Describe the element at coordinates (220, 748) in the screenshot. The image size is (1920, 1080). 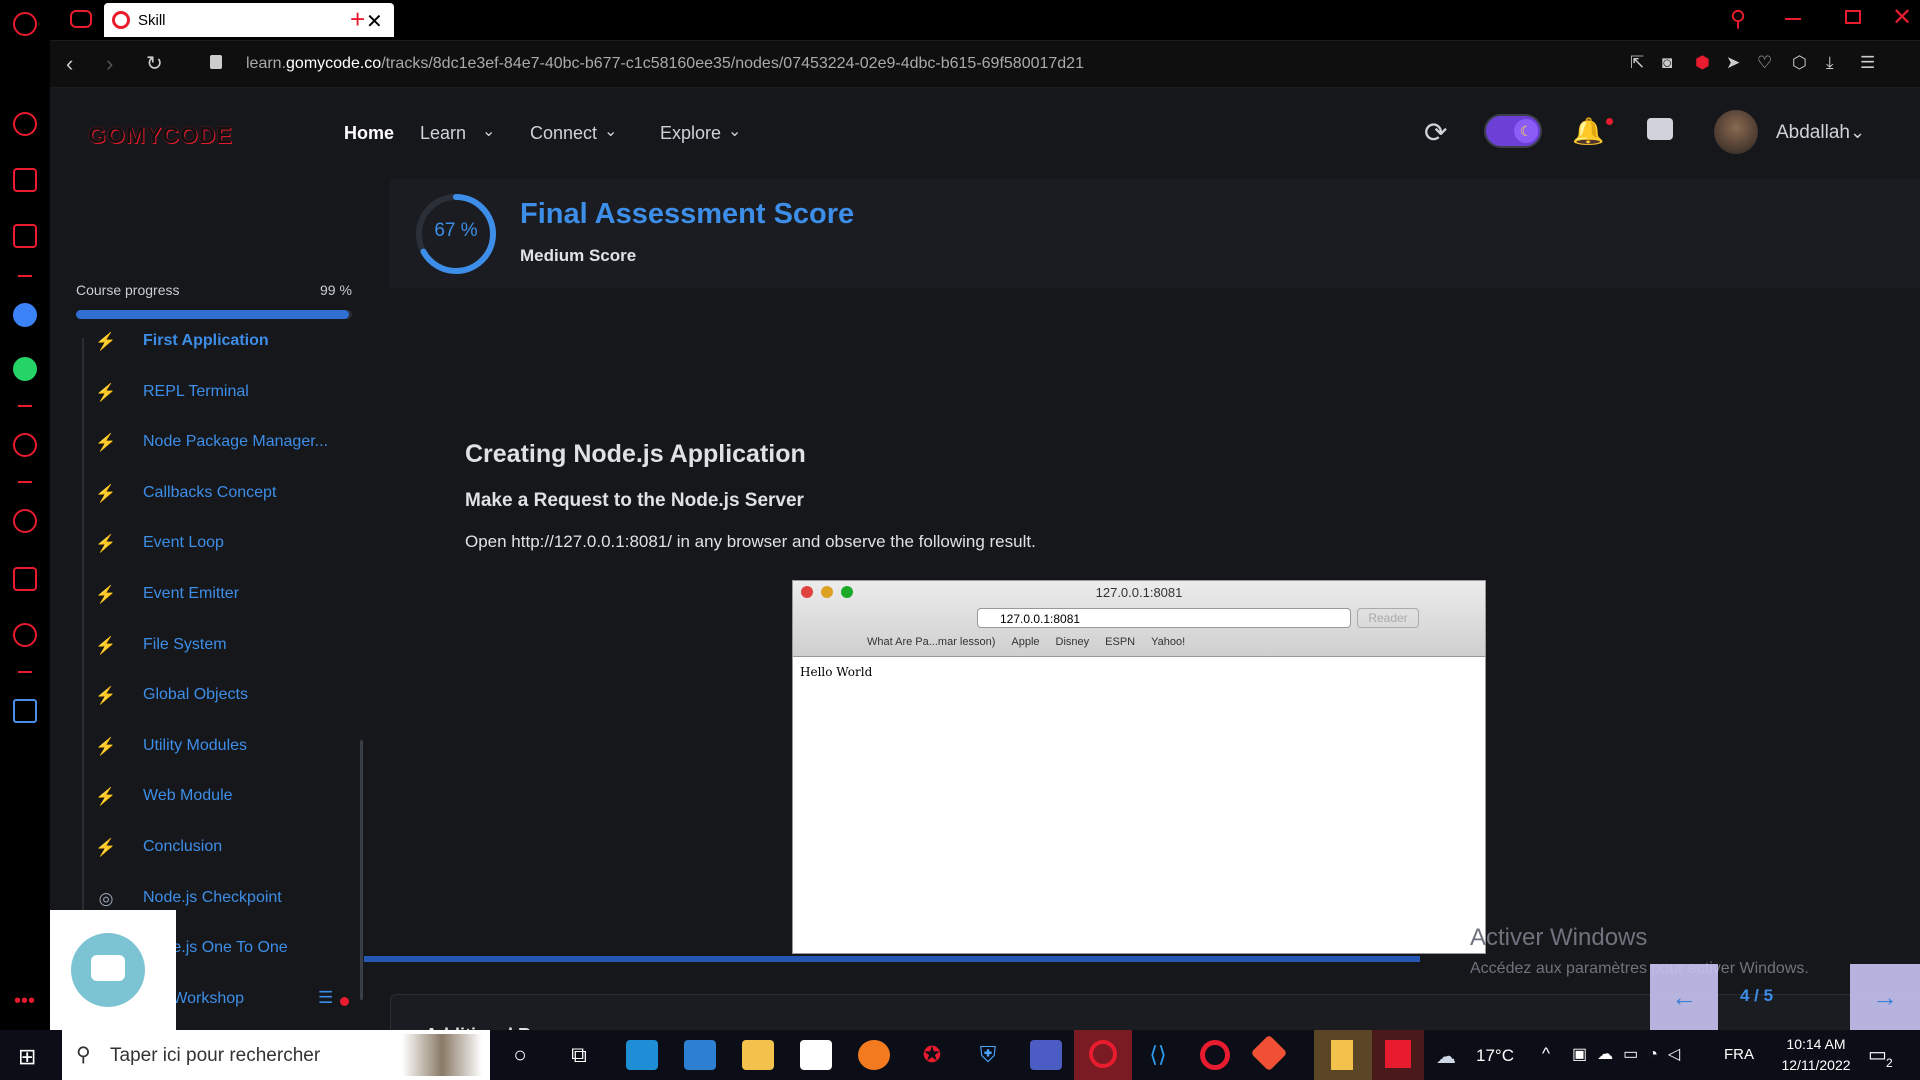
I see `sidebar-item: ⚡ Utility Modules` at that location.